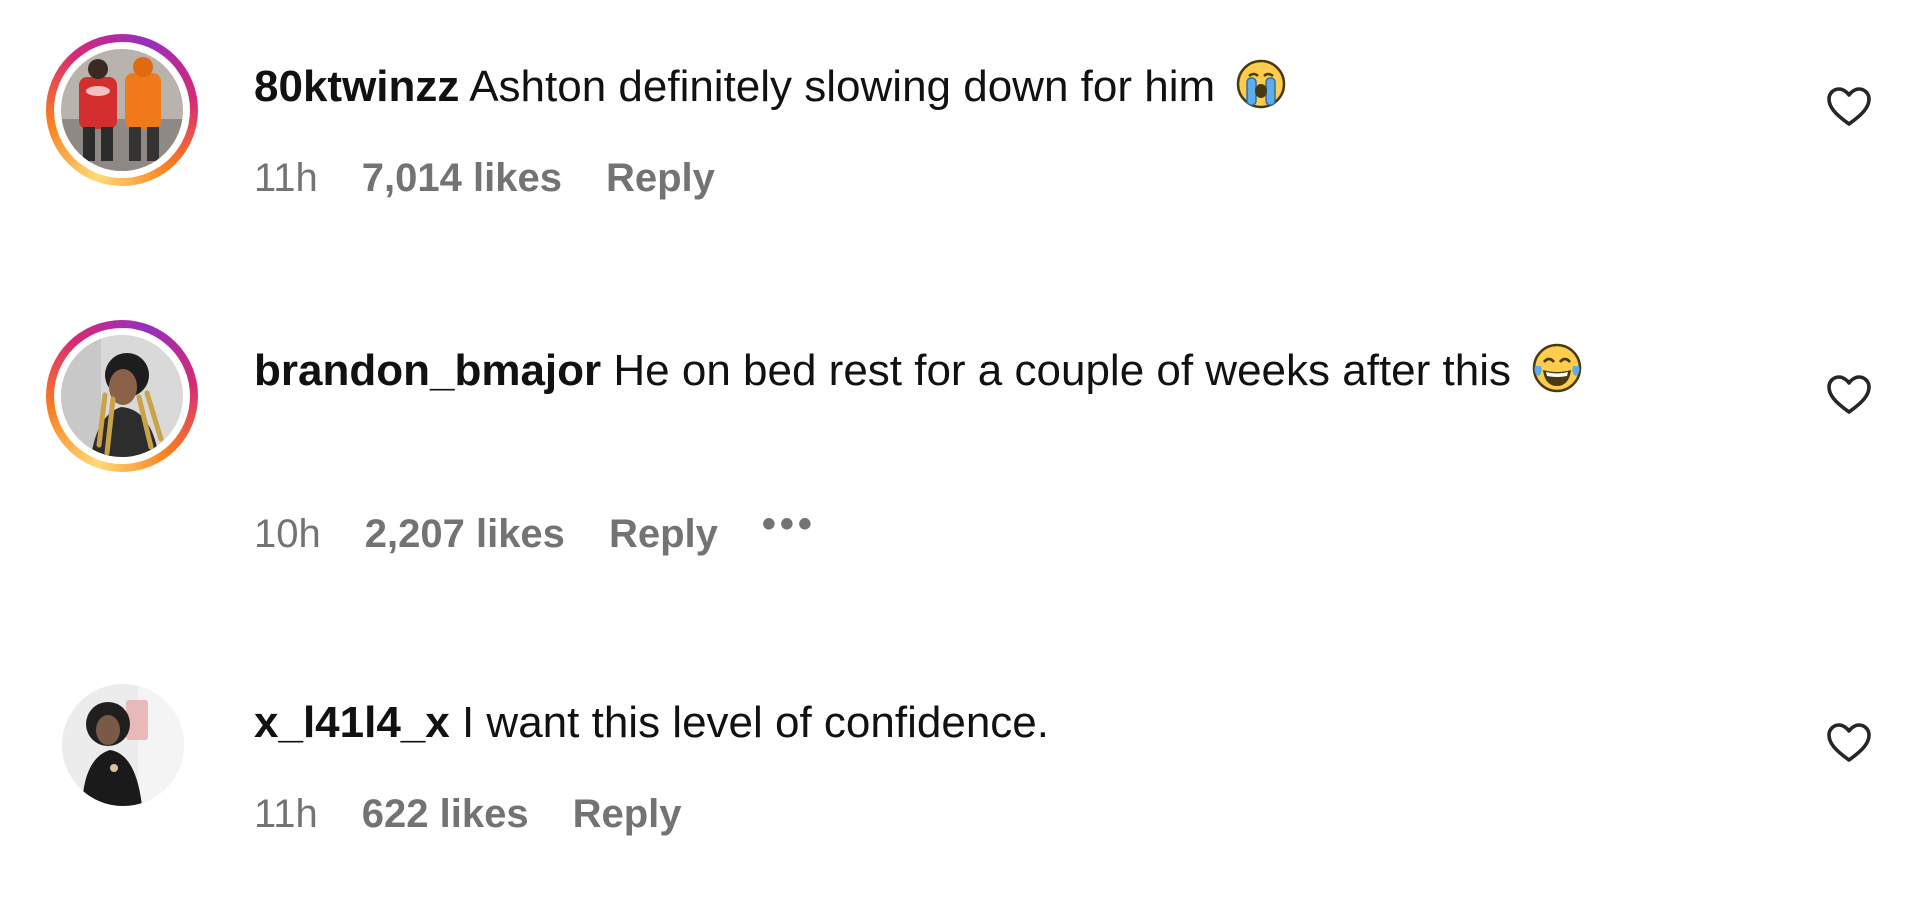  I want to click on face-with-tears-of-joy-icon, so click(1557, 368).